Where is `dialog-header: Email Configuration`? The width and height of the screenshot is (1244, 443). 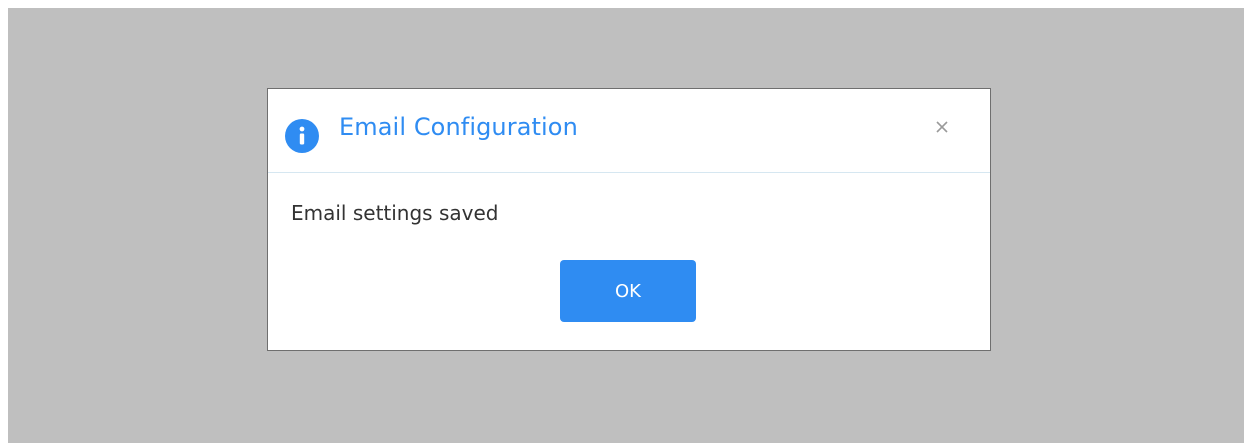
dialog-header: Email Configuration is located at coordinates (629, 131).